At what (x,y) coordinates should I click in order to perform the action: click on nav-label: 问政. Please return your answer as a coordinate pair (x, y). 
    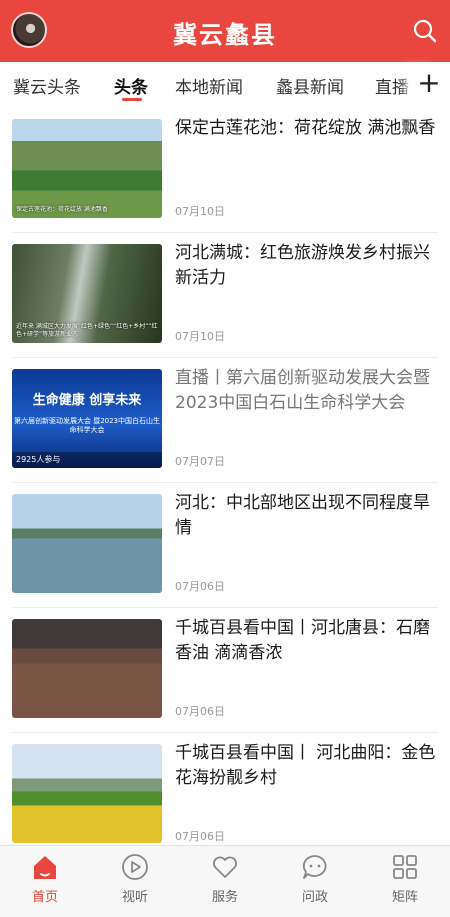
    Looking at the image, I should click on (314, 897).